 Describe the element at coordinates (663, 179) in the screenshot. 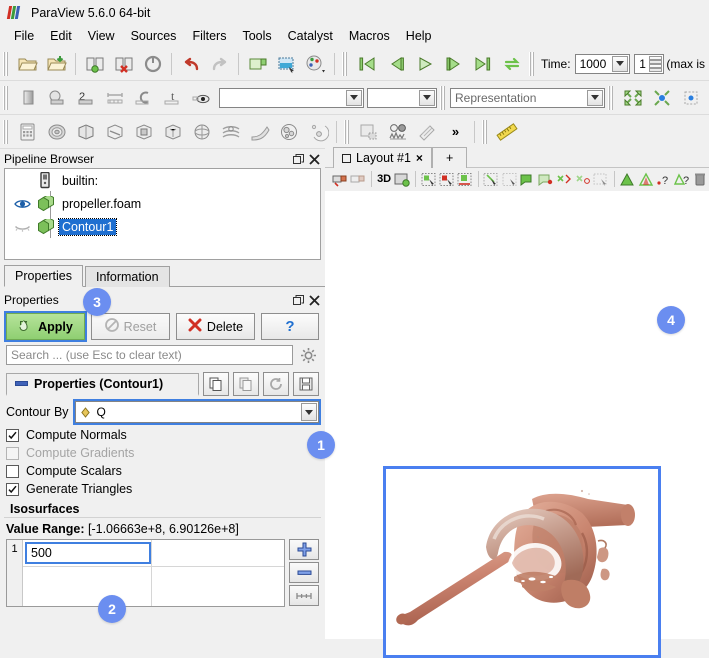

I see `query-icon: ?` at that location.